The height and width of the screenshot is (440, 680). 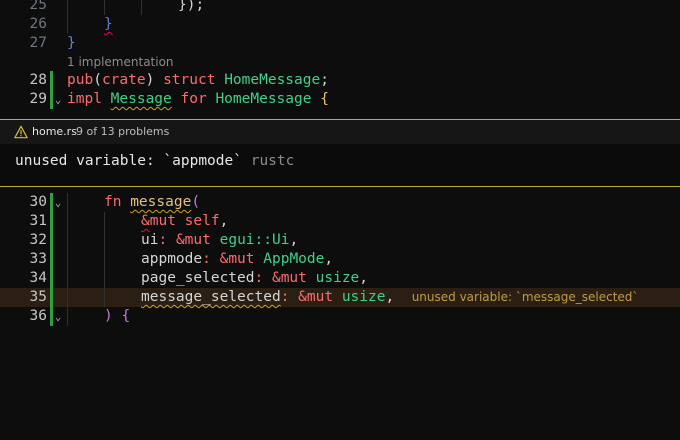 I want to click on peek-file-name: home.rs, so click(x=54, y=132).